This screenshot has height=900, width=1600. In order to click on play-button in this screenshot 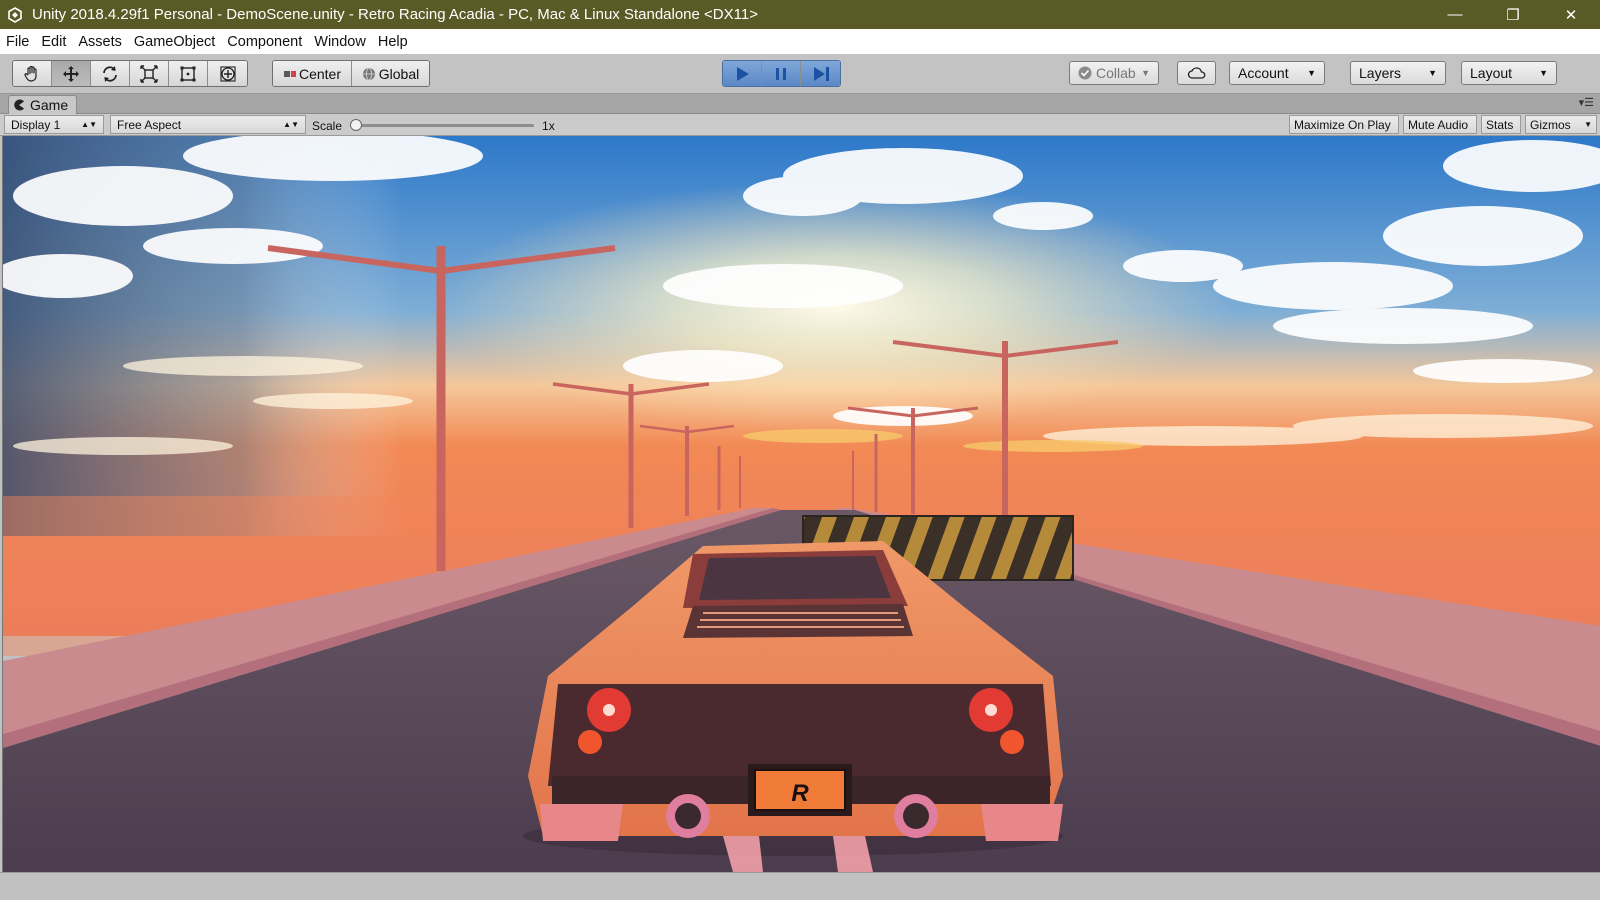, I will do `click(742, 73)`.